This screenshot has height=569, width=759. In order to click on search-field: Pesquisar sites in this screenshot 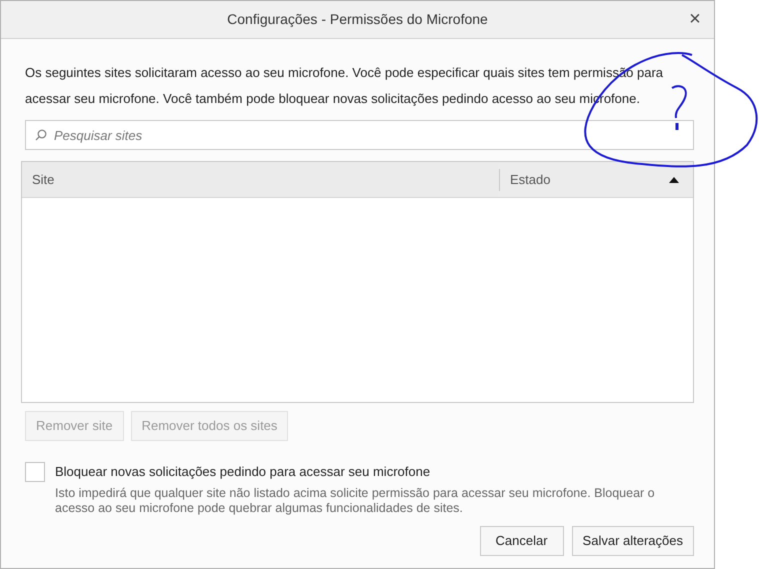, I will do `click(359, 135)`.